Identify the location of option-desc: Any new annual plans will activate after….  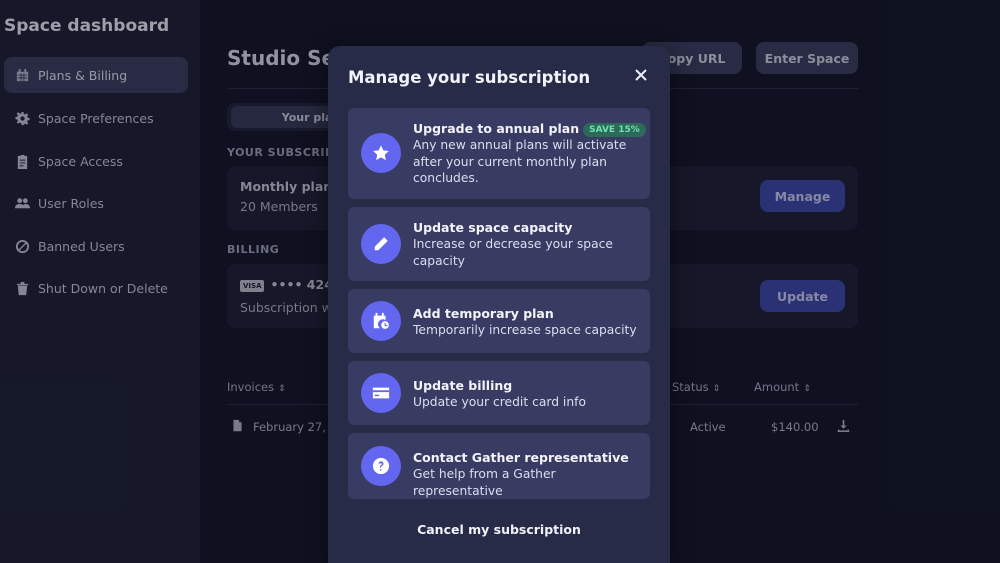
(520, 161).